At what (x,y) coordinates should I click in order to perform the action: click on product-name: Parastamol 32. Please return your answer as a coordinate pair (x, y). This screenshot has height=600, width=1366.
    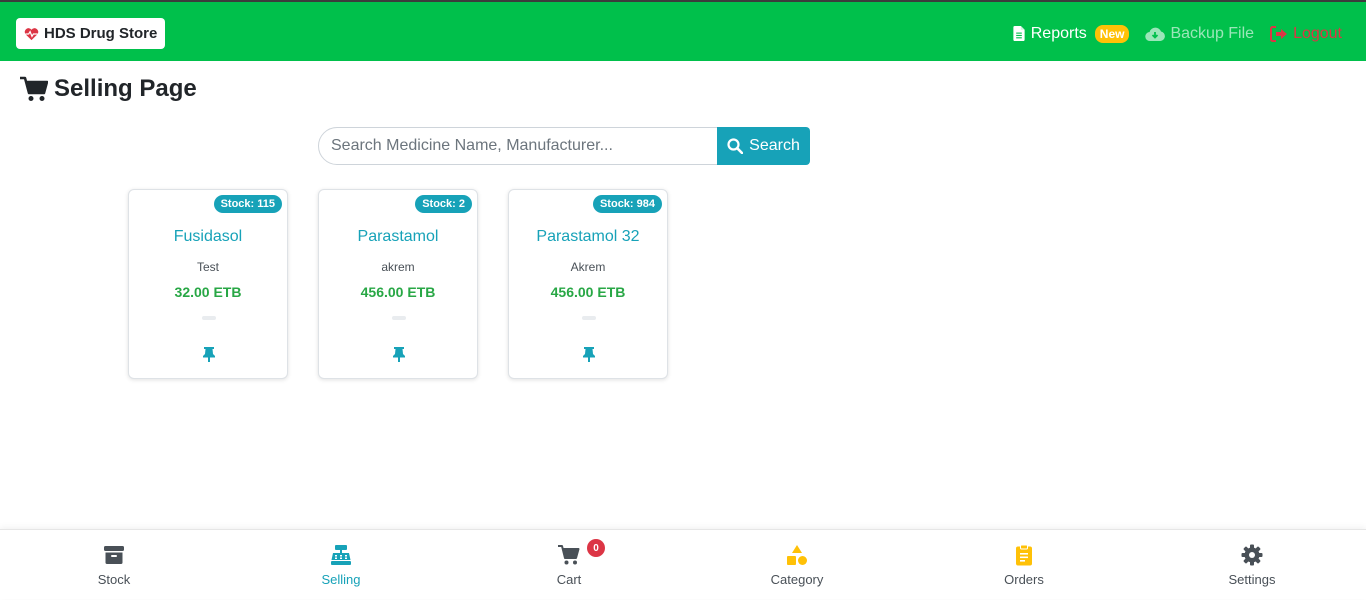
    Looking at the image, I should click on (588, 237).